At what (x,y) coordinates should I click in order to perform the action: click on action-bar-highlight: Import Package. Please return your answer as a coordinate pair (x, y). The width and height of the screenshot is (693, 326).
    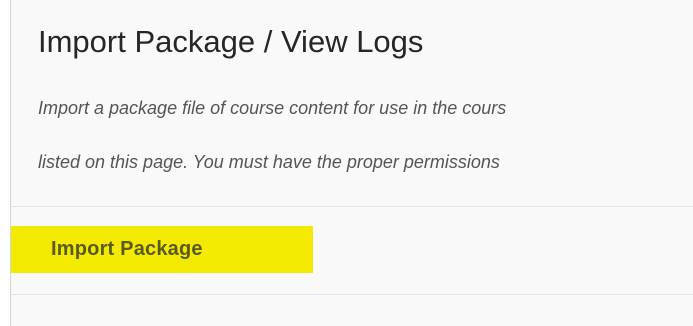
    Looking at the image, I should click on (162, 249).